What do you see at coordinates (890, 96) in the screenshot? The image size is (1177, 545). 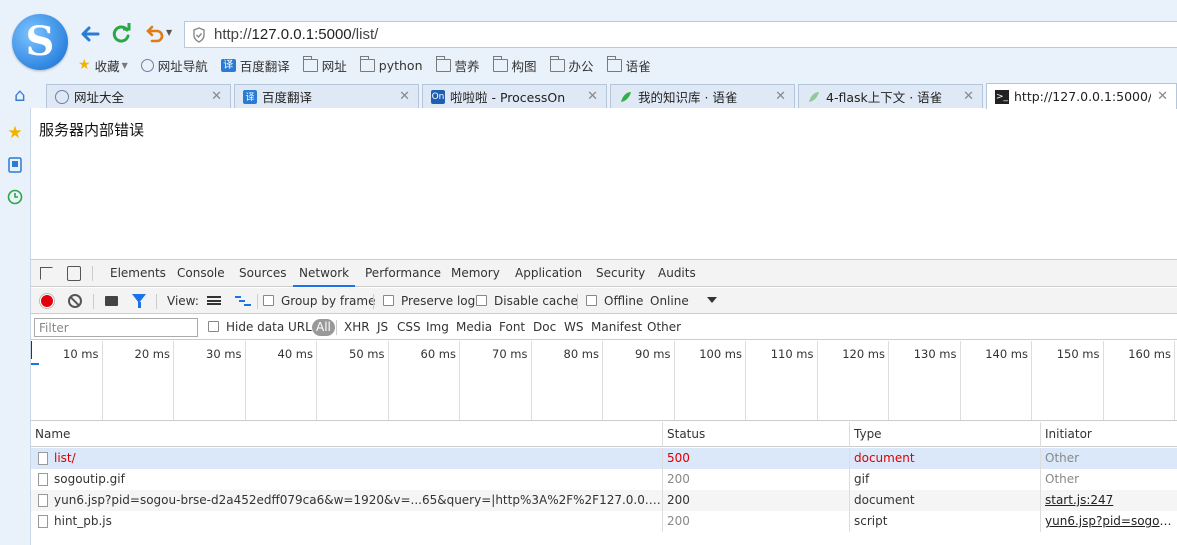 I see `tab-flask-context: 4-flask上下文 · 语雀 ✕` at bounding box center [890, 96].